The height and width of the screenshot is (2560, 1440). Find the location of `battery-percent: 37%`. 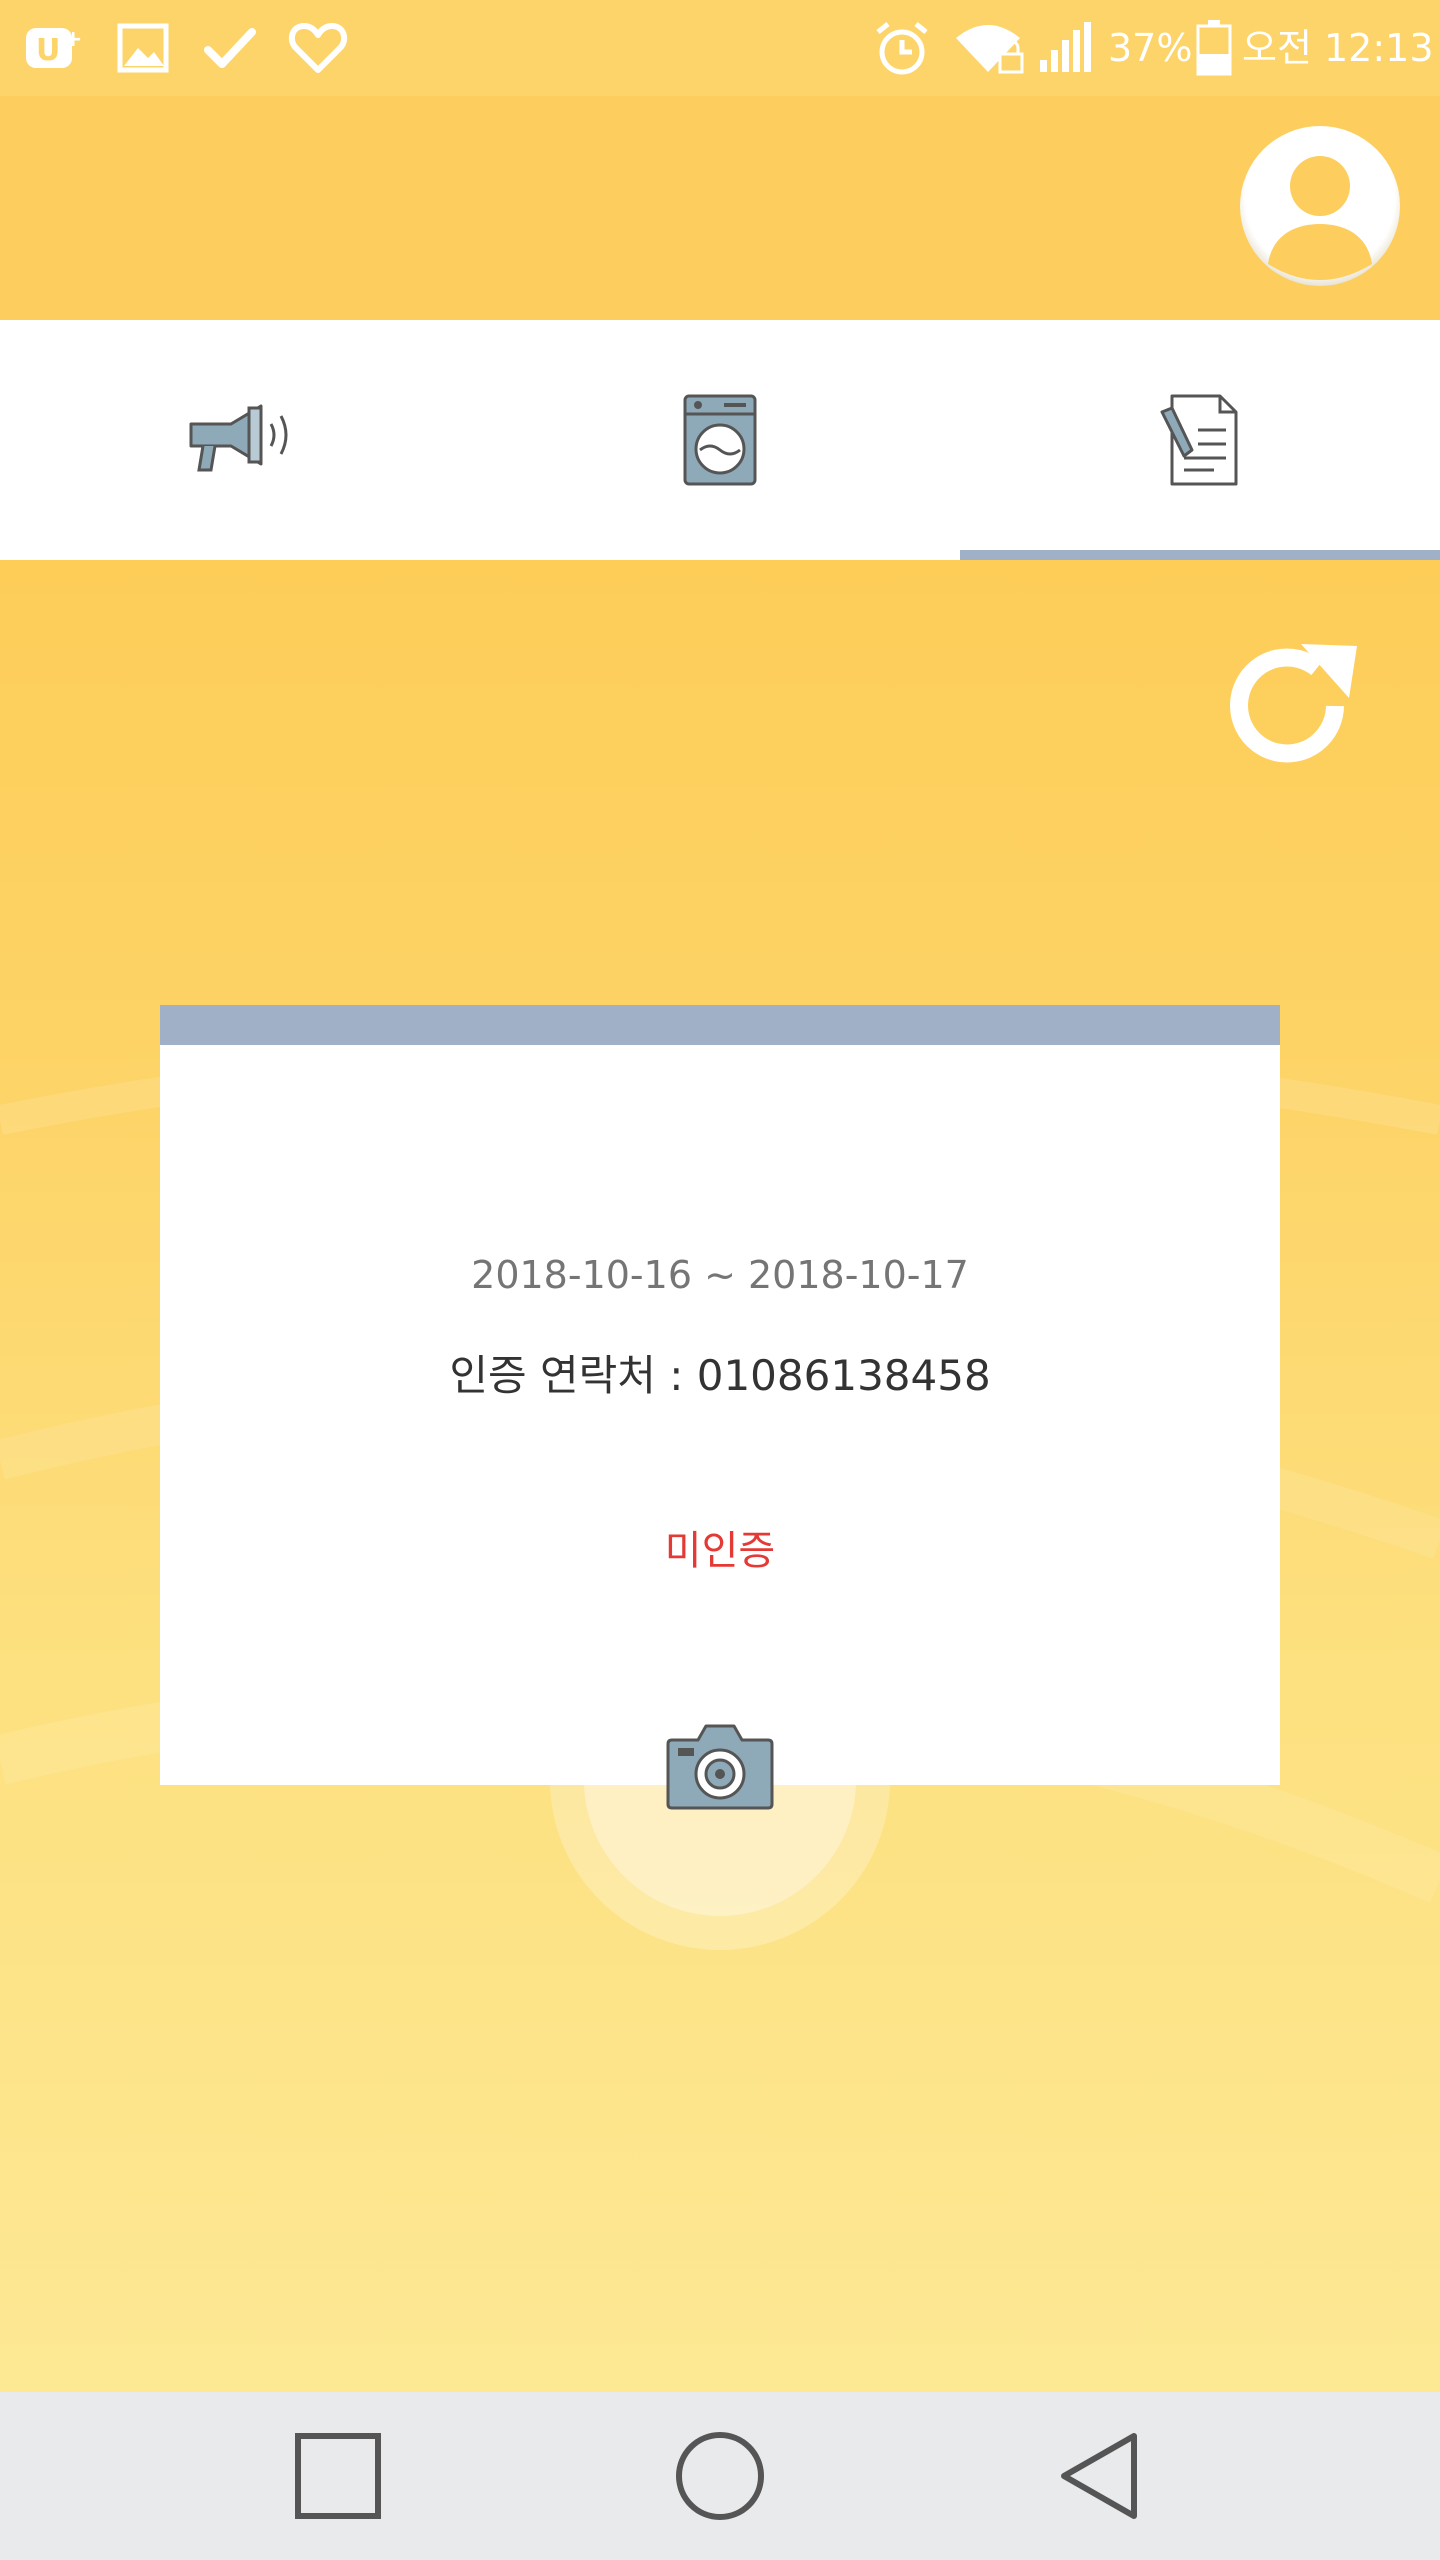

battery-percent: 37% is located at coordinates (1150, 48).